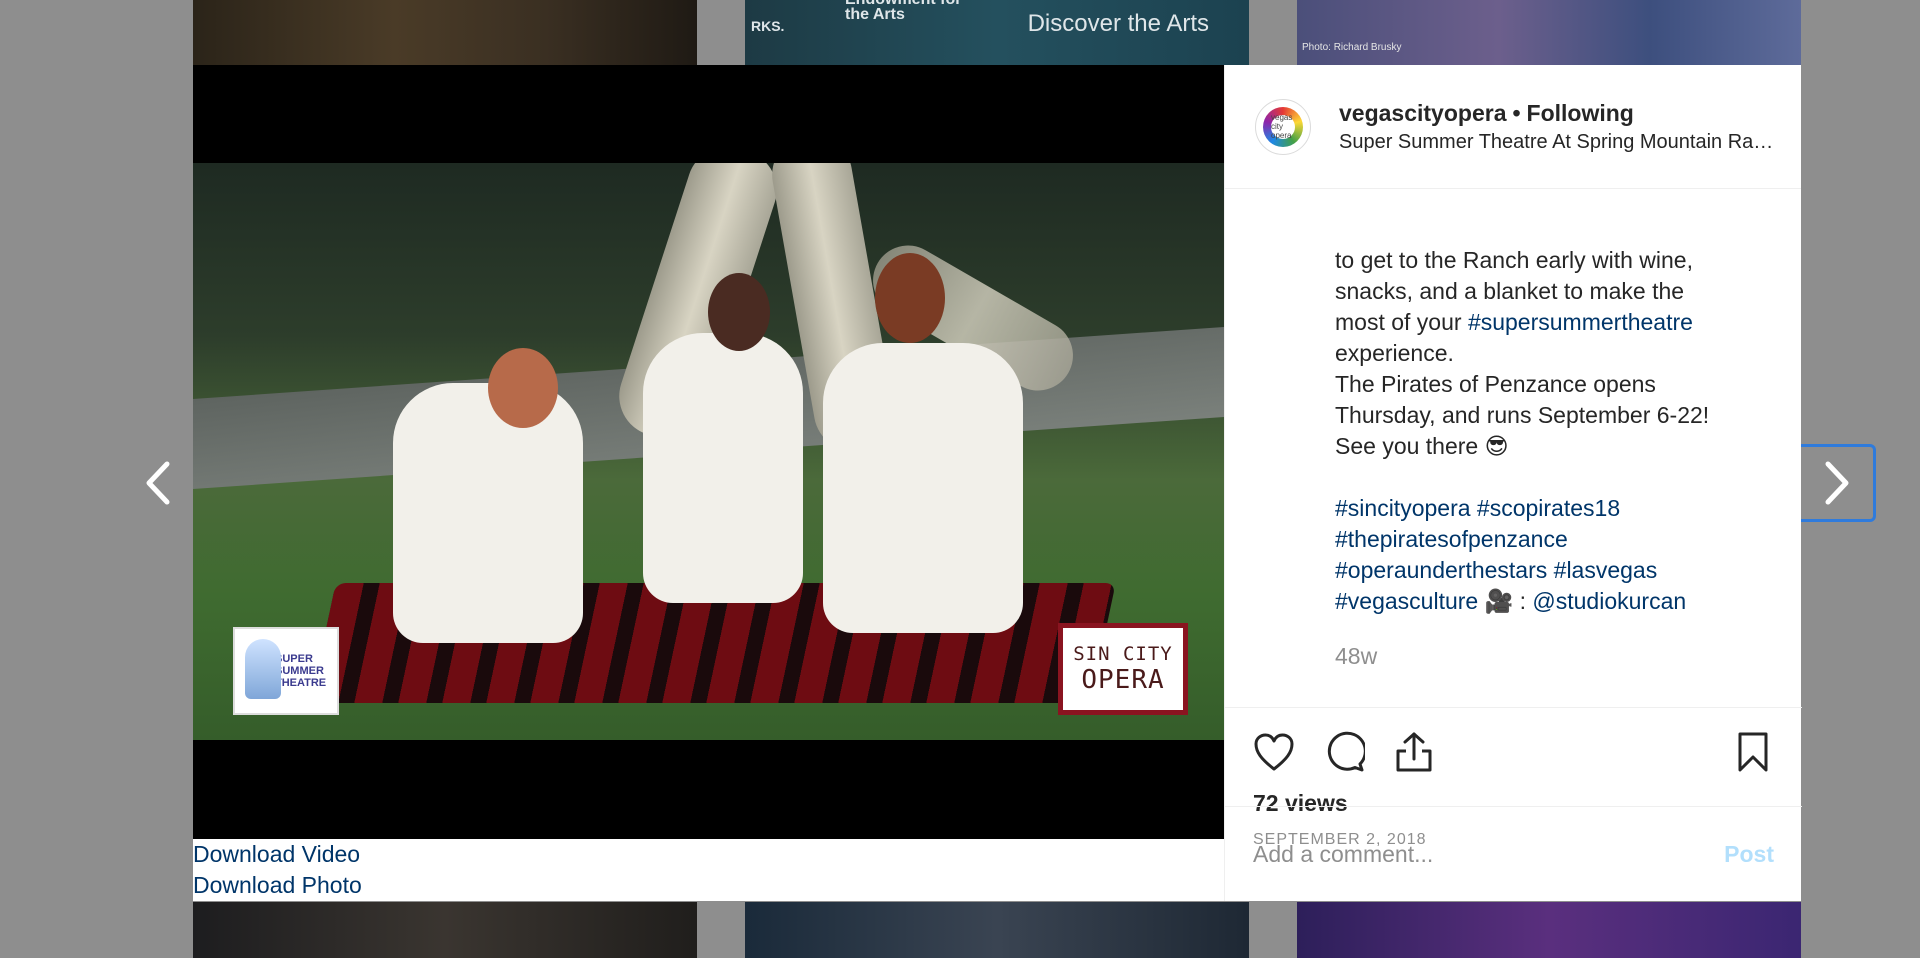 This screenshot has width=1920, height=958. I want to click on thumbnail-text: Endowment for the Arts, so click(903, 11).